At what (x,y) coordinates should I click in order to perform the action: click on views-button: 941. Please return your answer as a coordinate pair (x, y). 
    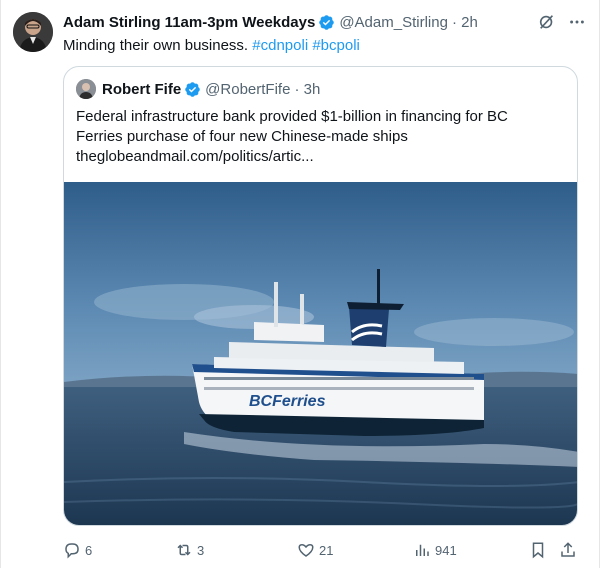
    Looking at the image, I should click on (435, 550).